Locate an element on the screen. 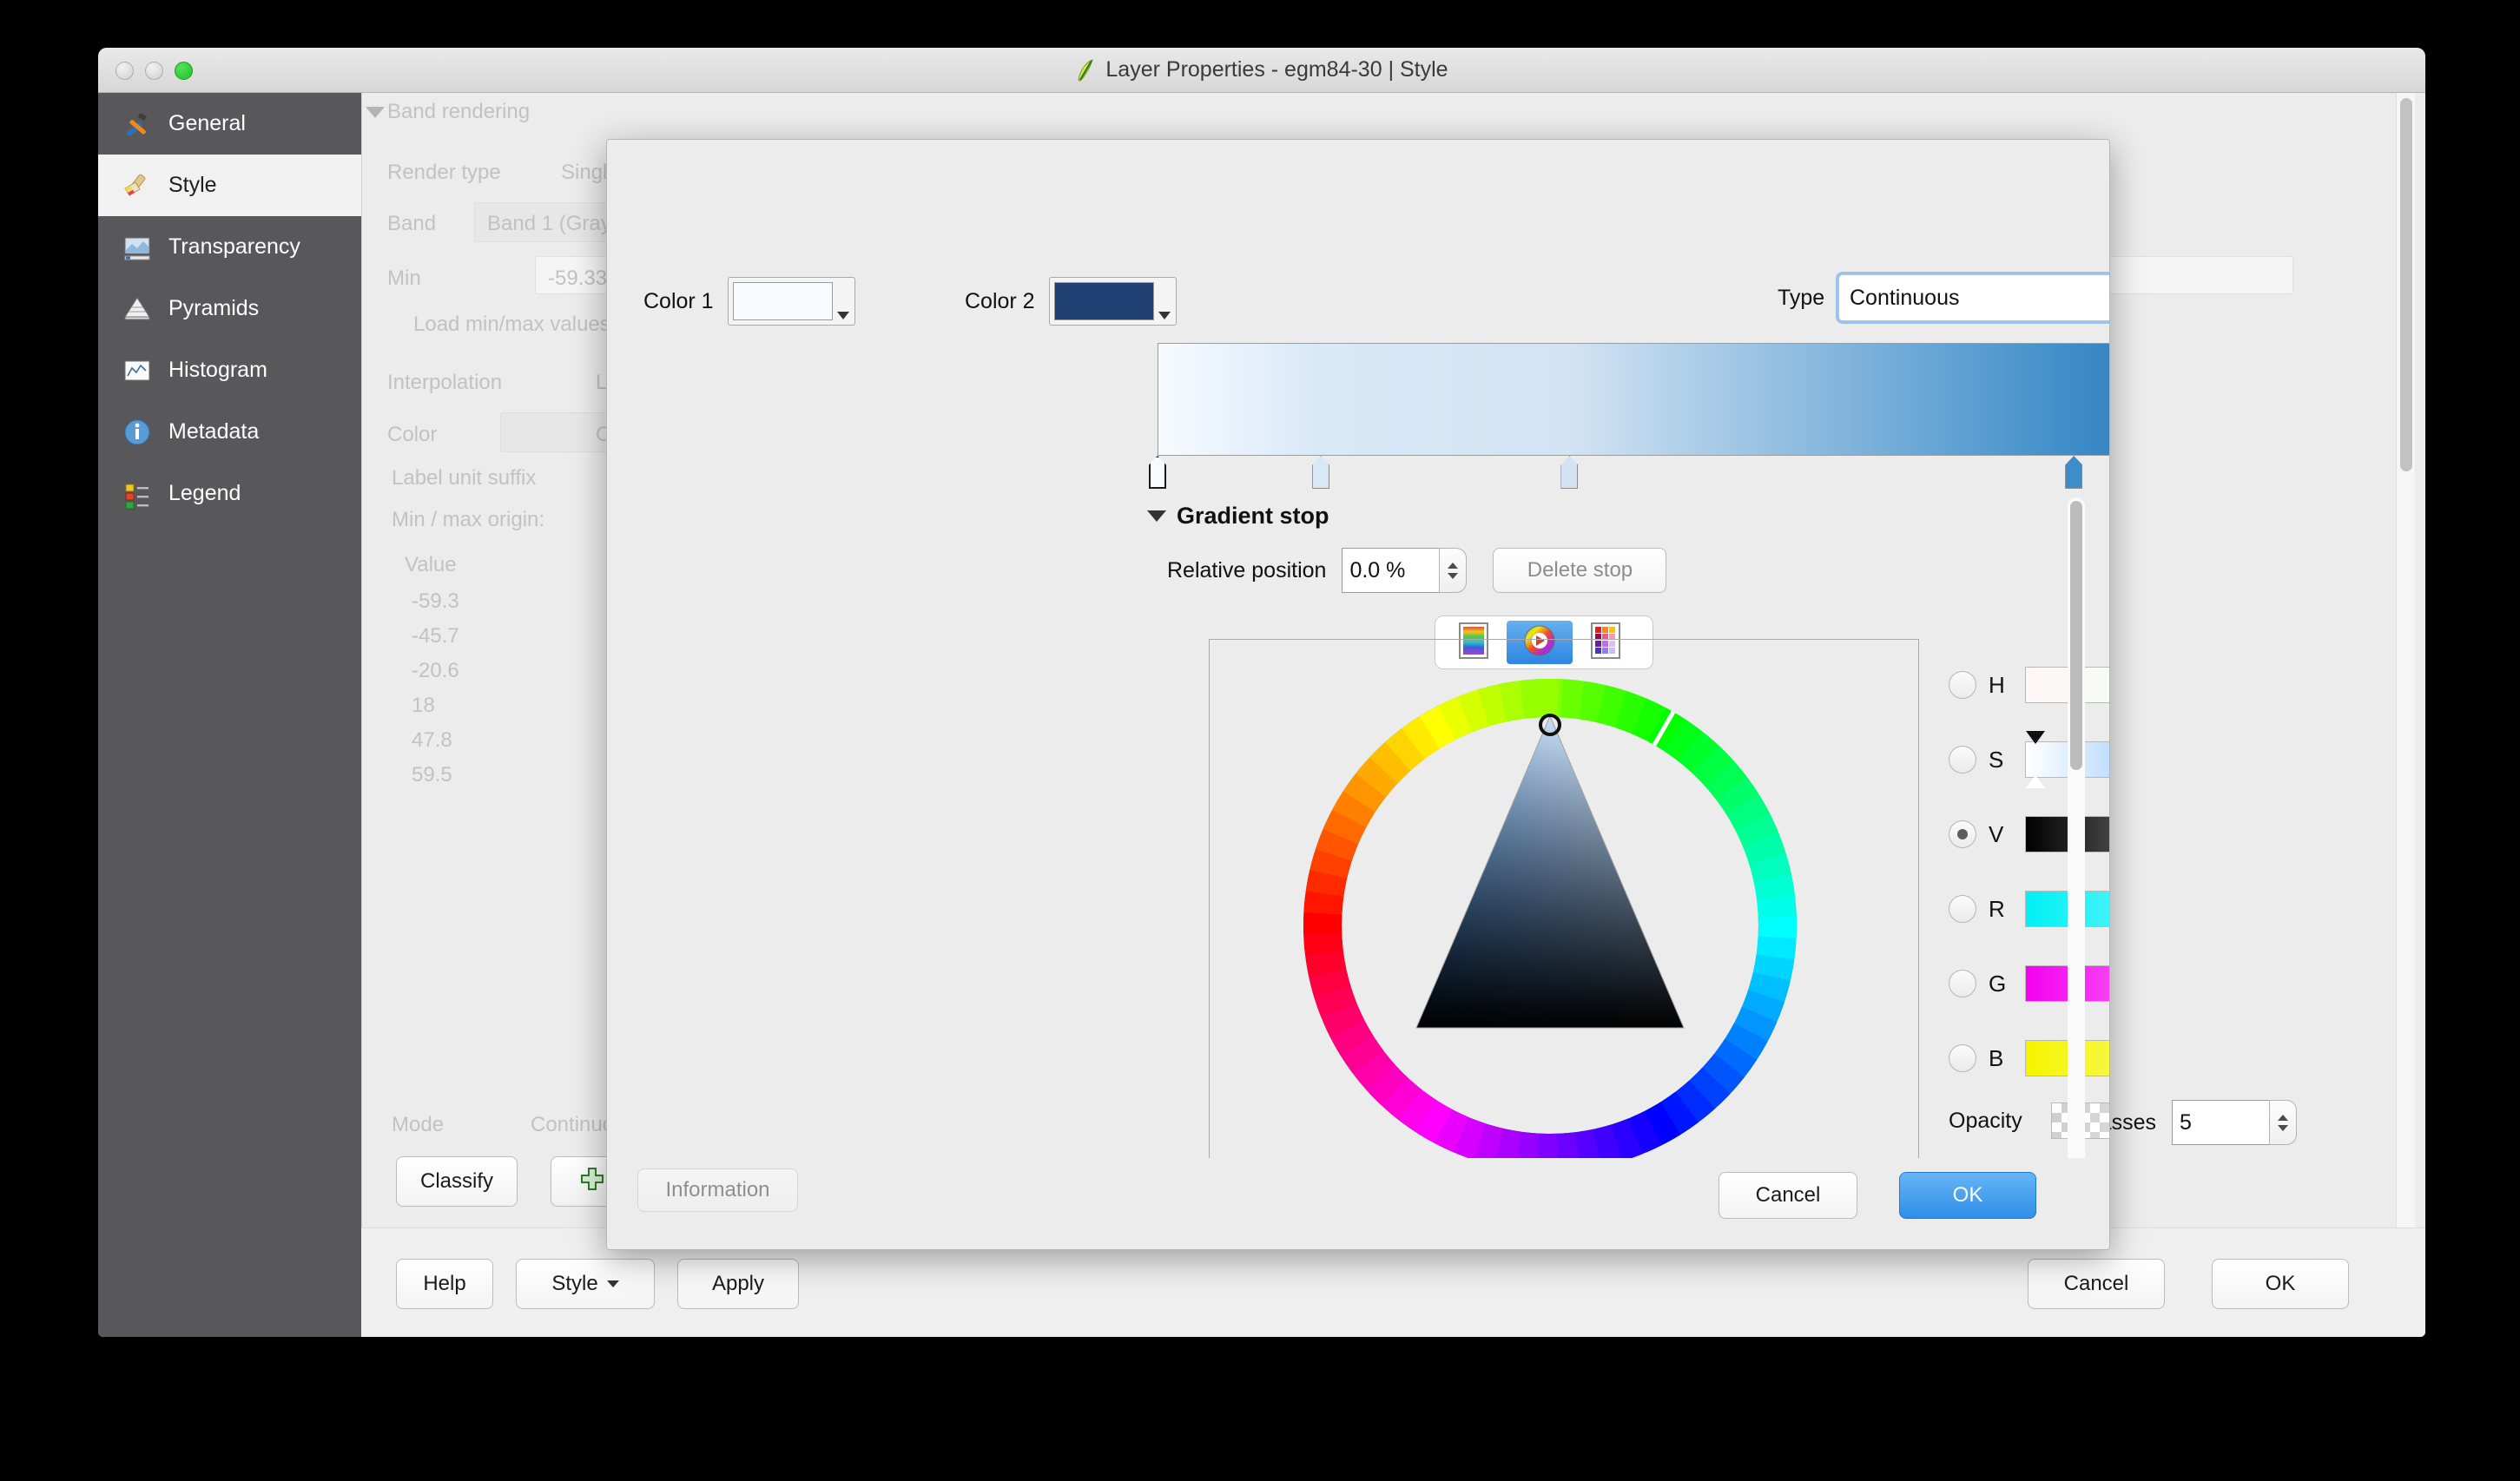 This screenshot has width=2520, height=1481. color2-dropdown-arrow is located at coordinates (1165, 301).